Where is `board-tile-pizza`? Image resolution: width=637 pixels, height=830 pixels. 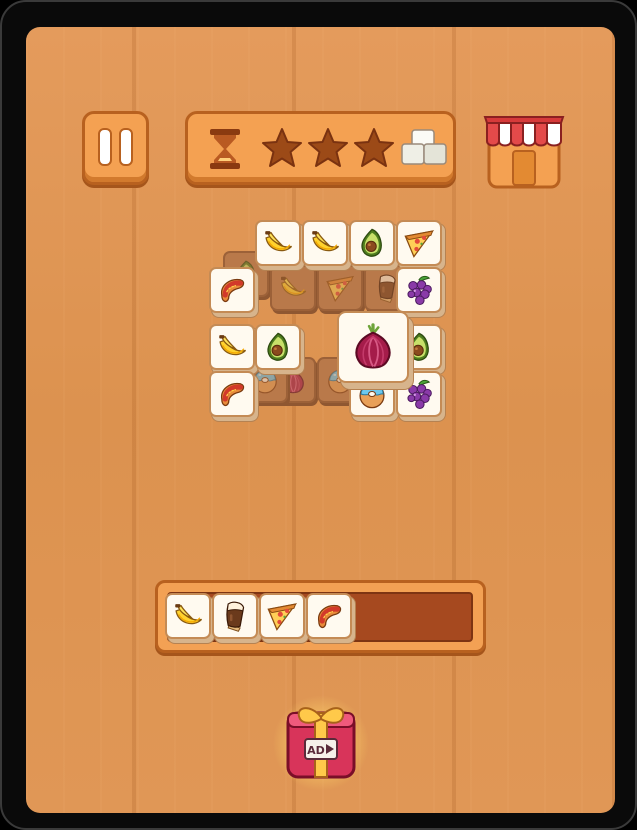 board-tile-pizza is located at coordinates (419, 243).